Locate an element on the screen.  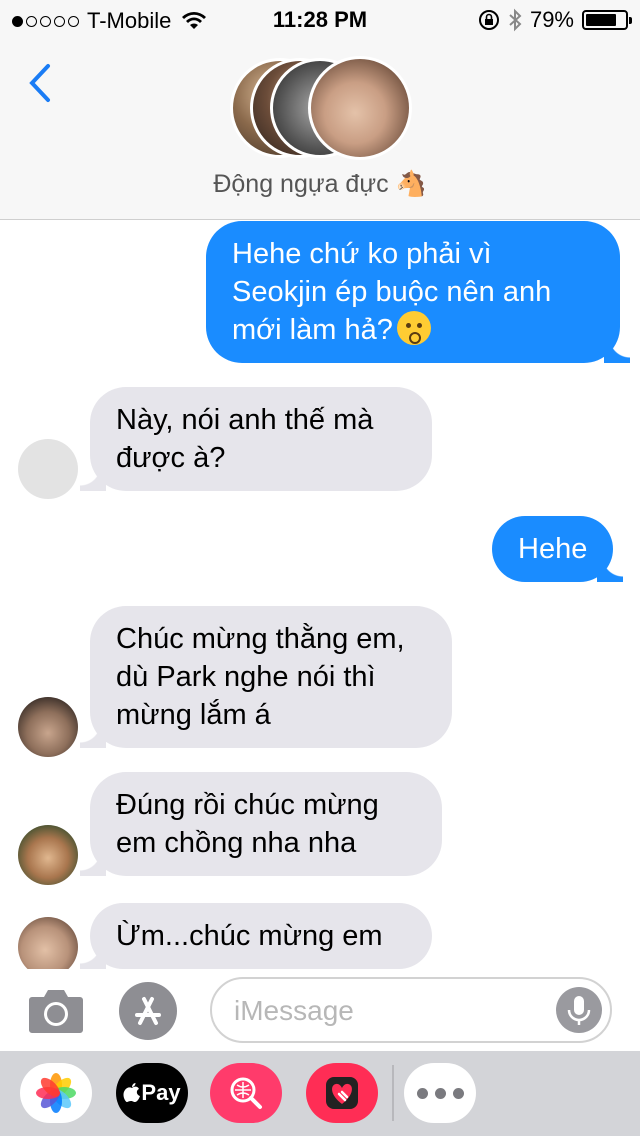
image-search-button is located at coordinates (246, 1093).